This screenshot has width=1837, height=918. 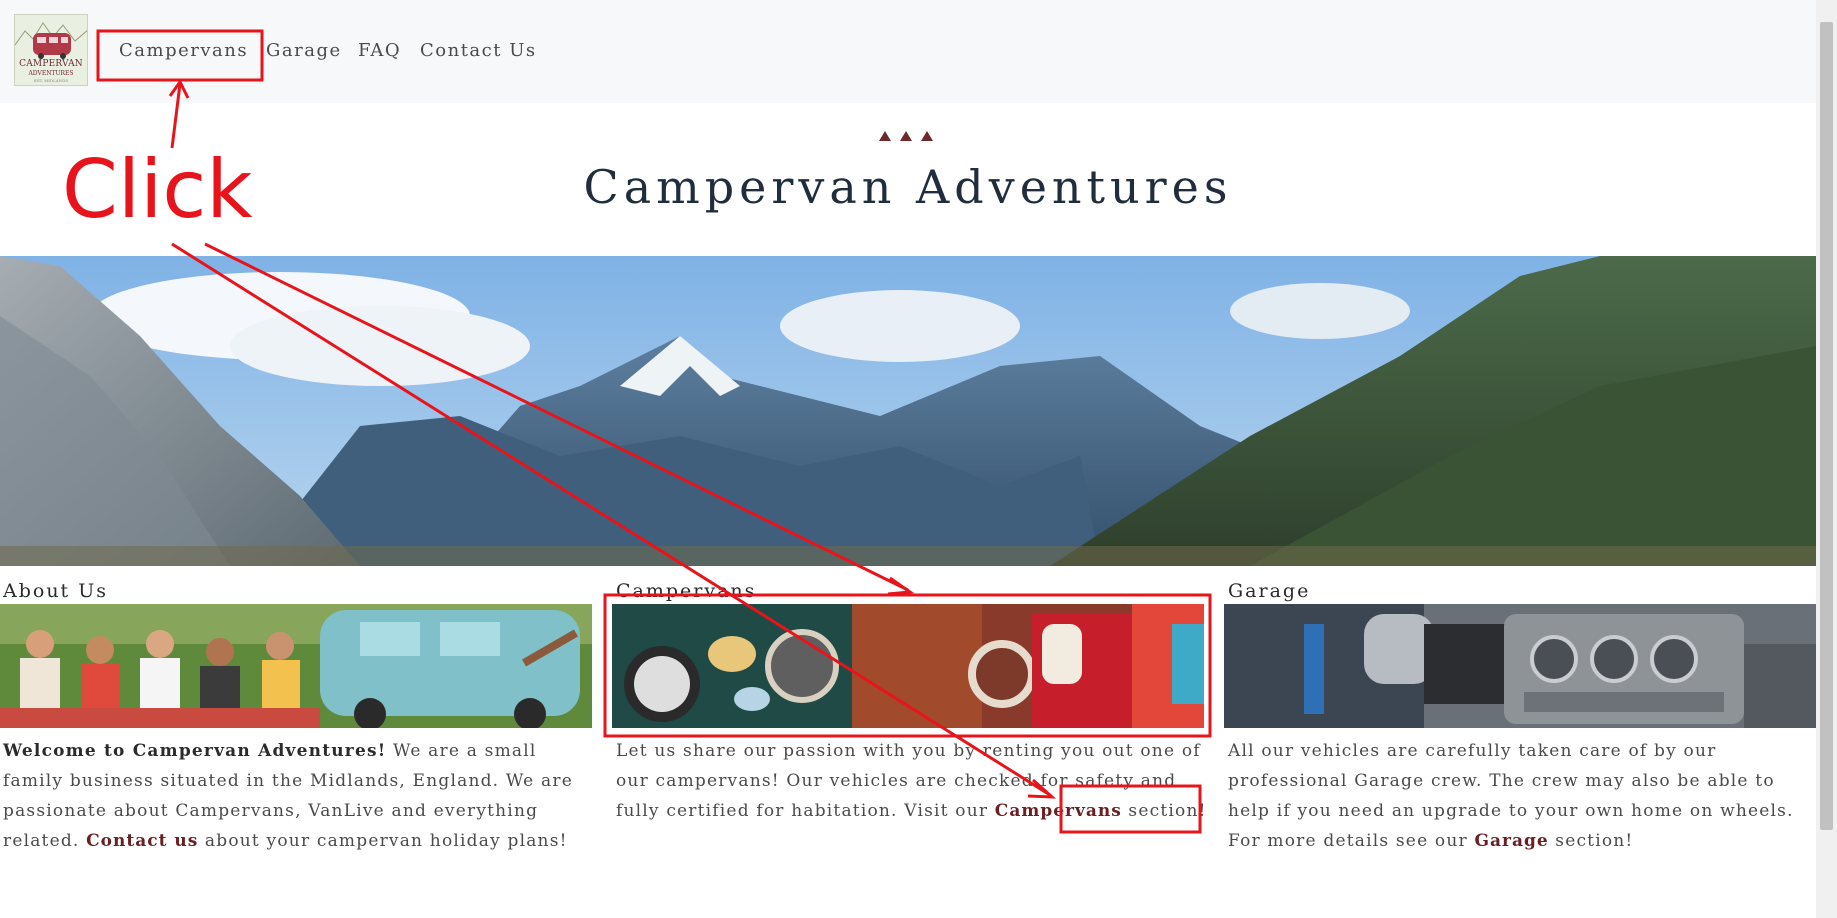 What do you see at coordinates (1591, 841) in the screenshot?
I see `garage-text-part2: section!` at bounding box center [1591, 841].